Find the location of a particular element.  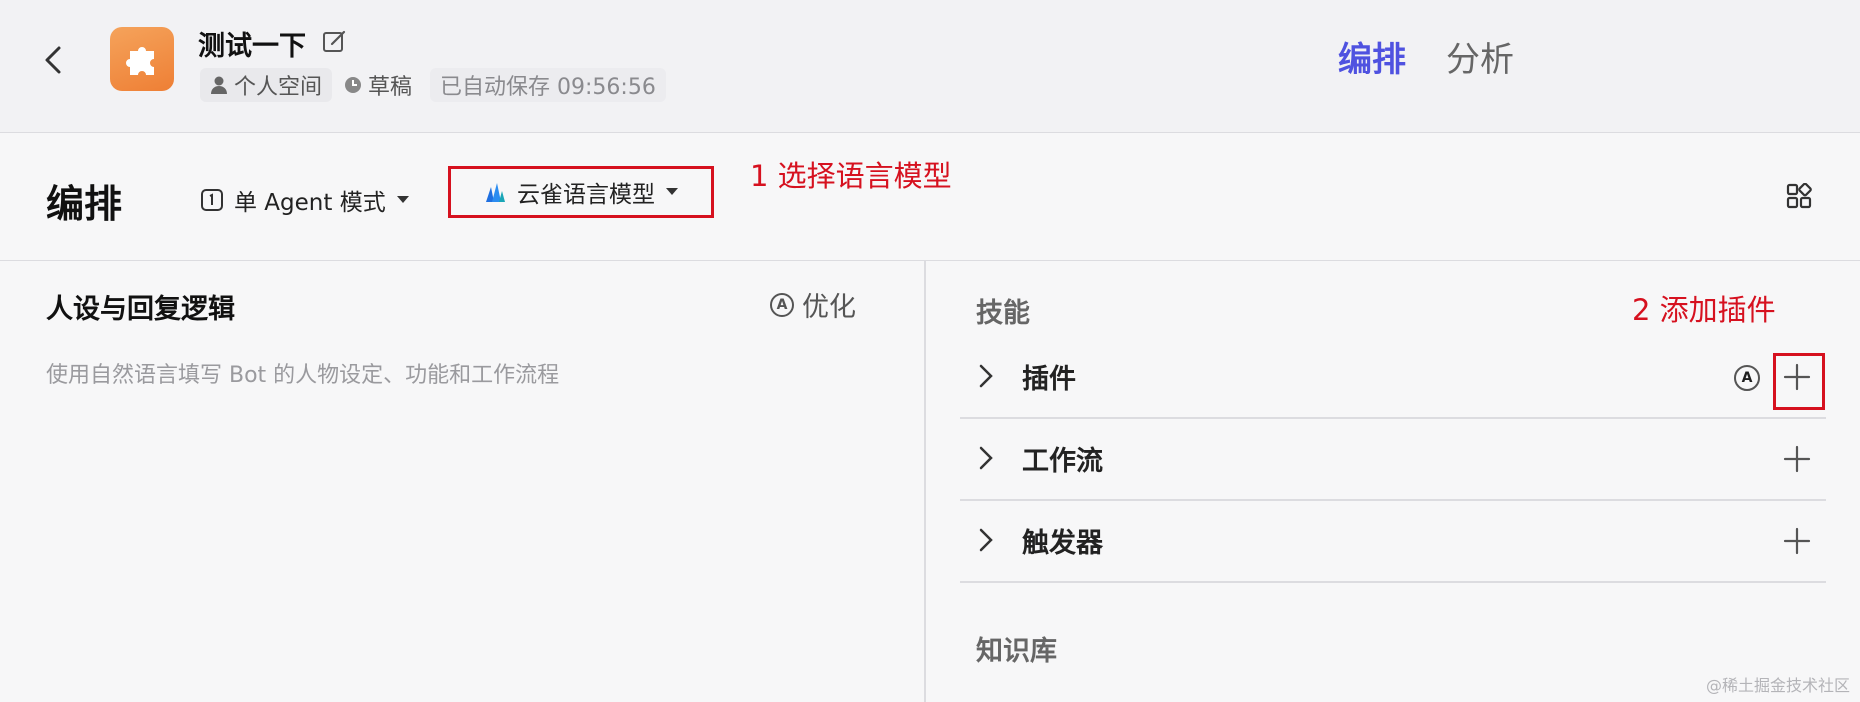

model-select: 云雀语言模型 is located at coordinates (581, 192).